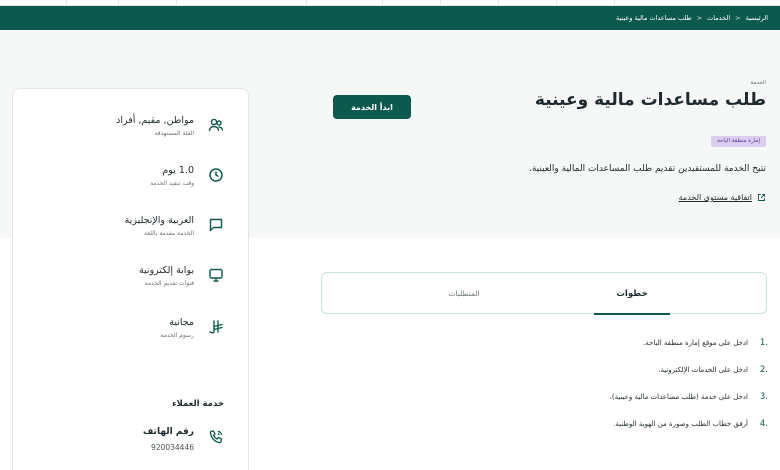 Image resolution: width=780 pixels, height=470 pixels. I want to click on info-item-target-audience: مواطن, مقيم, أفراد الفئة المستهدفة, so click(124, 126).